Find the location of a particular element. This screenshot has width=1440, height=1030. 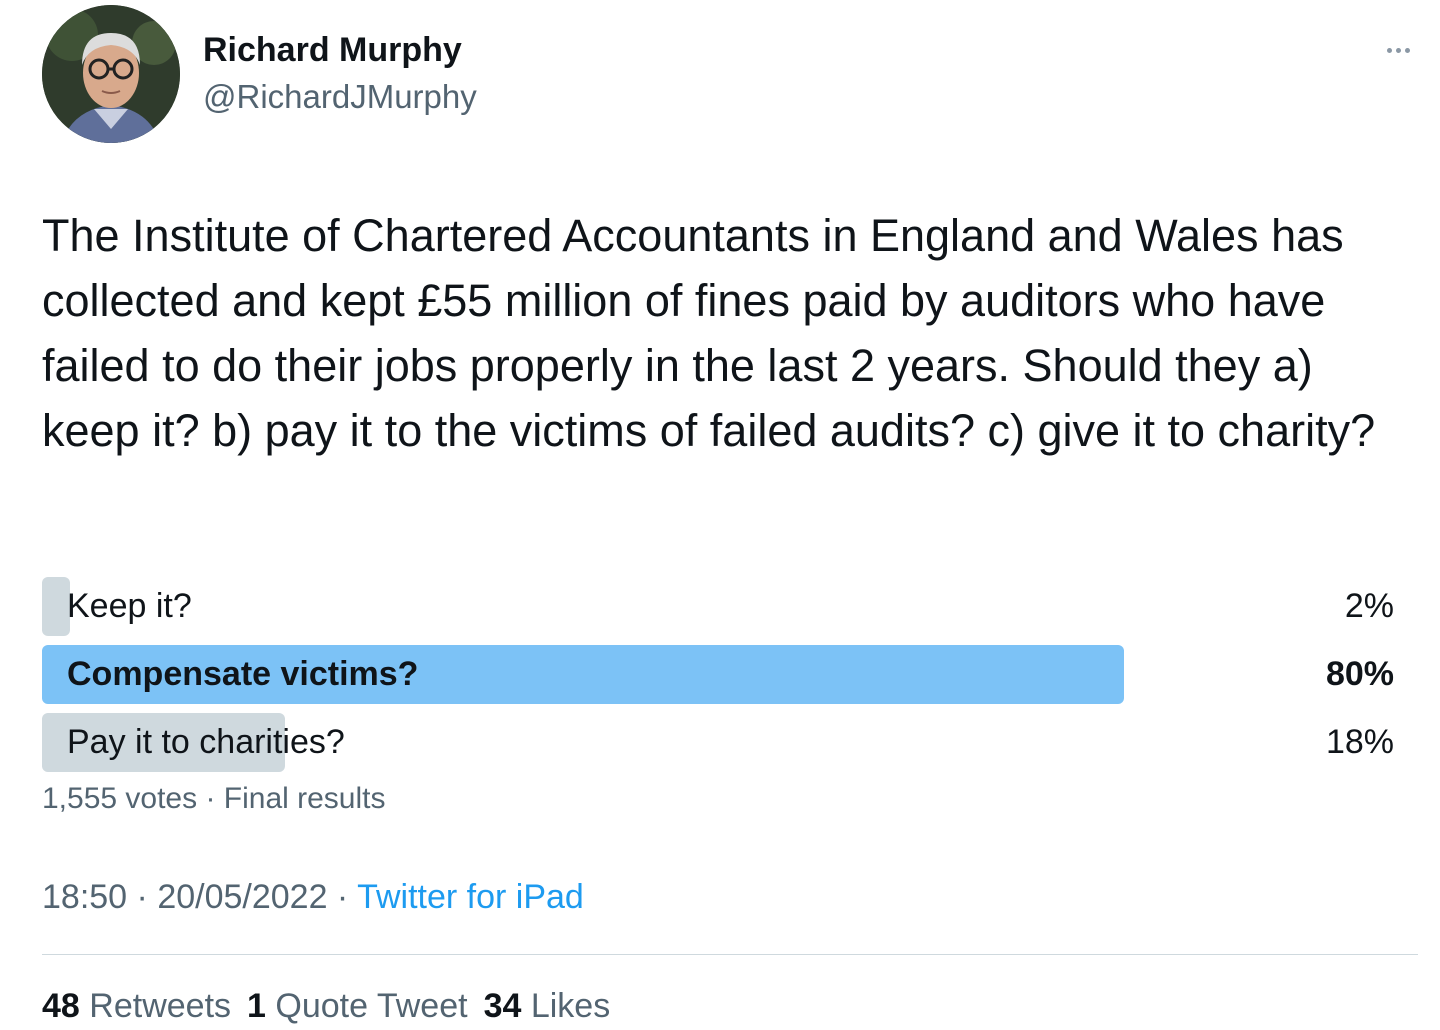

divider is located at coordinates (730, 954).